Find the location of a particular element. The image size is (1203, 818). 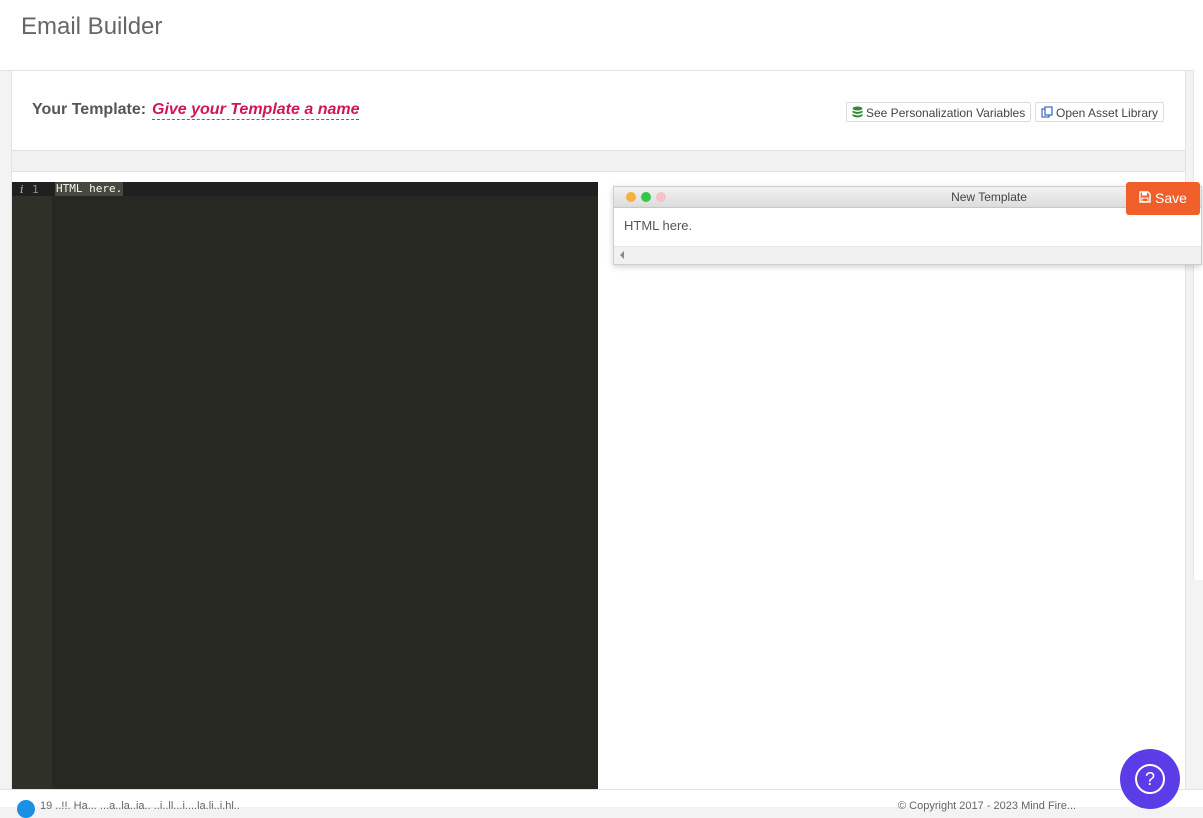

code-line: HTML here. is located at coordinates (89, 189).